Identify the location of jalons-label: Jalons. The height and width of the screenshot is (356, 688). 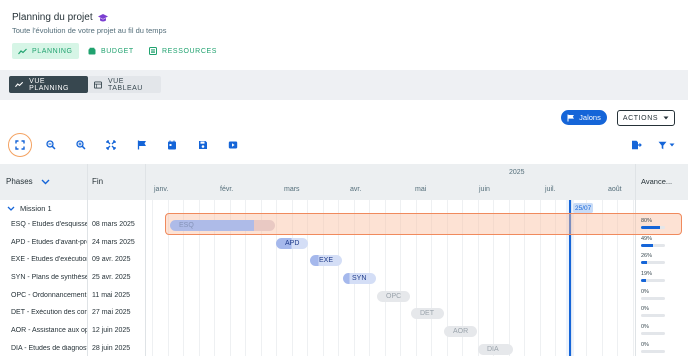
(590, 117).